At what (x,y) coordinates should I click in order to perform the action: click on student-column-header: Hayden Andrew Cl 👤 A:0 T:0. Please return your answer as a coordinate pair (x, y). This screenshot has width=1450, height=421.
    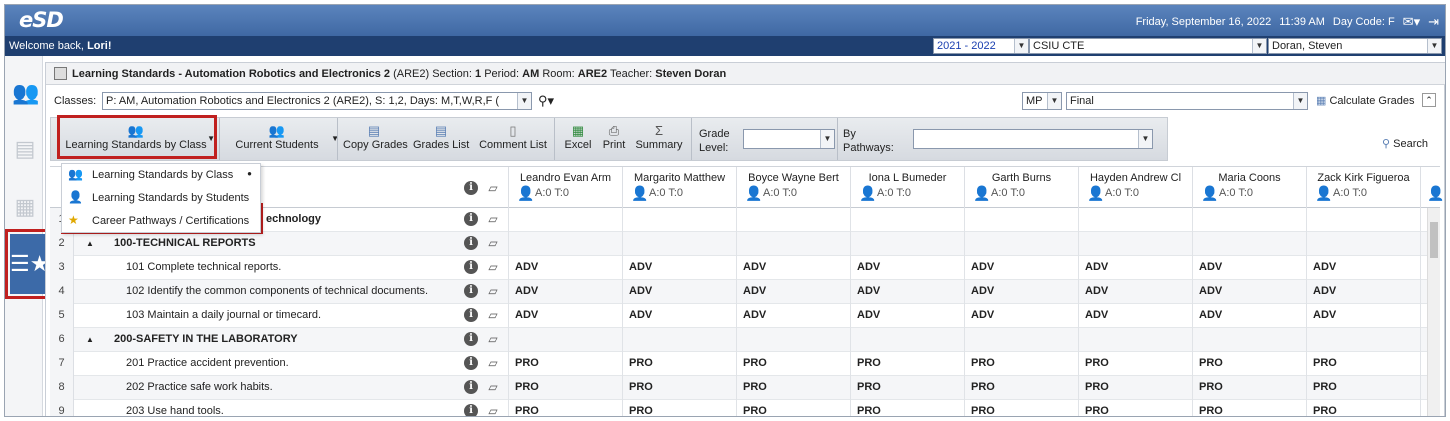
    Looking at the image, I should click on (1135, 188).